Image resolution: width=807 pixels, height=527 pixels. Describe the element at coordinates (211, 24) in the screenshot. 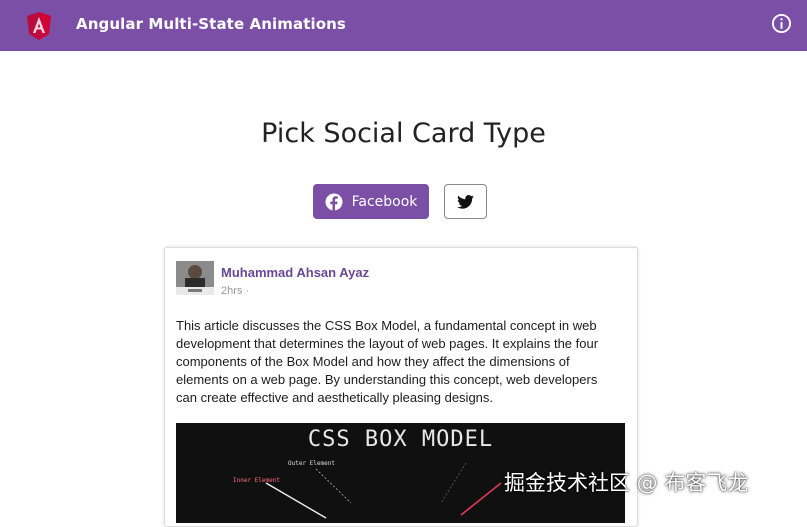

I see `app-title: Angular Multi-State Animations` at that location.